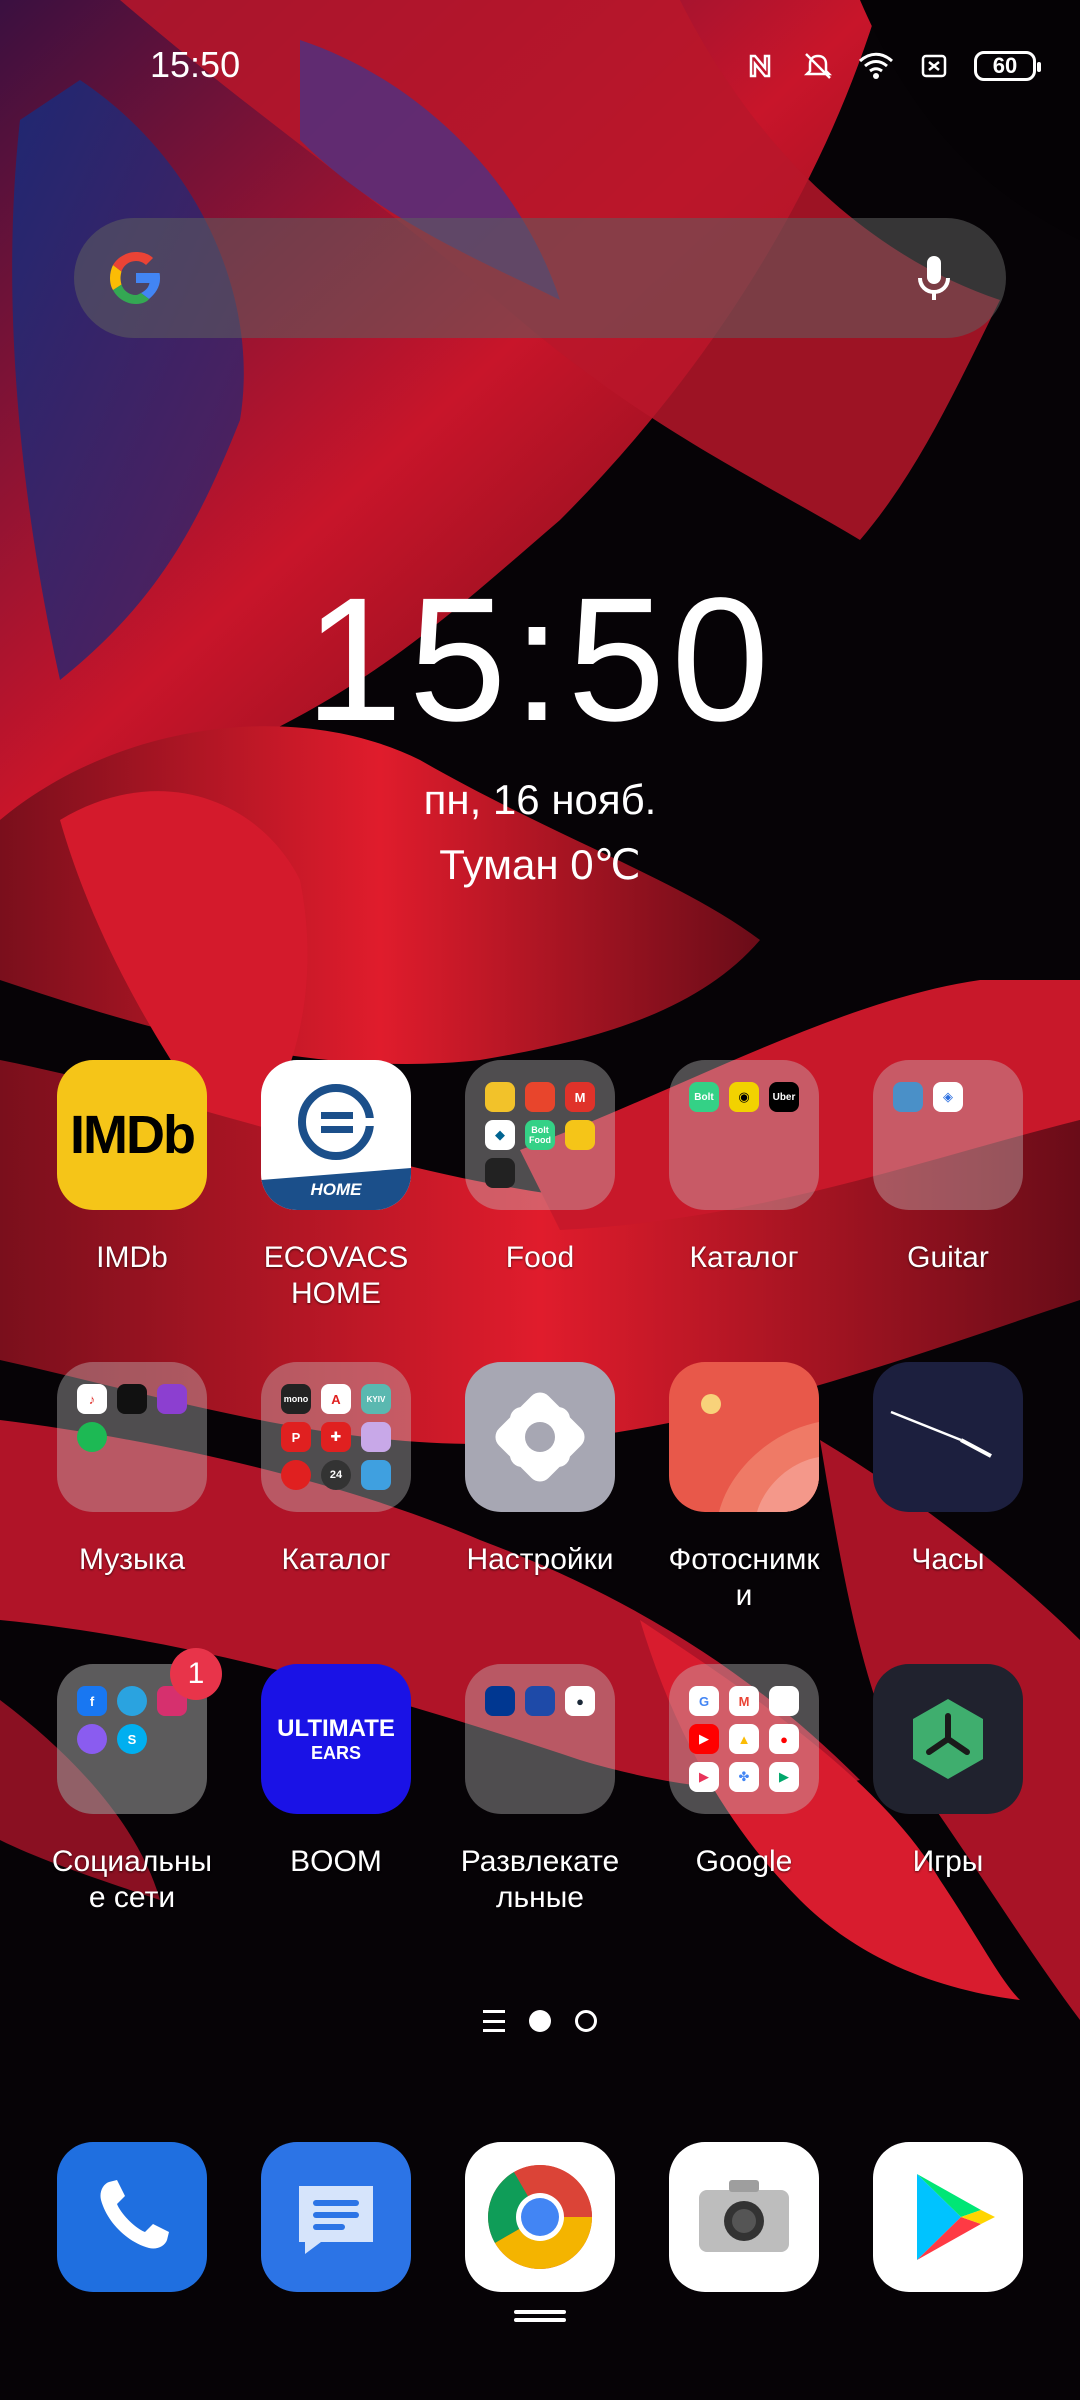  What do you see at coordinates (132, 1559) in the screenshot?
I see `app-label: Музыка` at bounding box center [132, 1559].